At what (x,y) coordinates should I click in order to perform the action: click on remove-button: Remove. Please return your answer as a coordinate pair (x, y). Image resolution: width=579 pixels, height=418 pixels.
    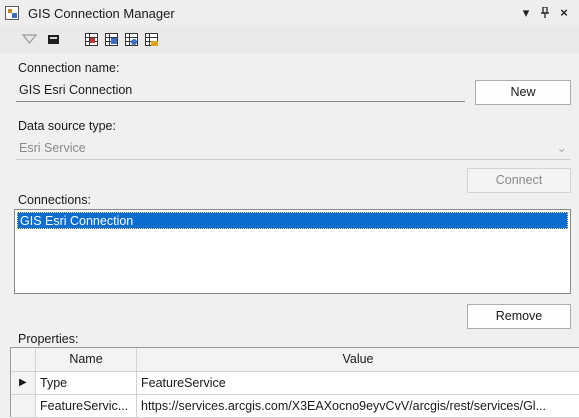
    Looking at the image, I should click on (519, 316).